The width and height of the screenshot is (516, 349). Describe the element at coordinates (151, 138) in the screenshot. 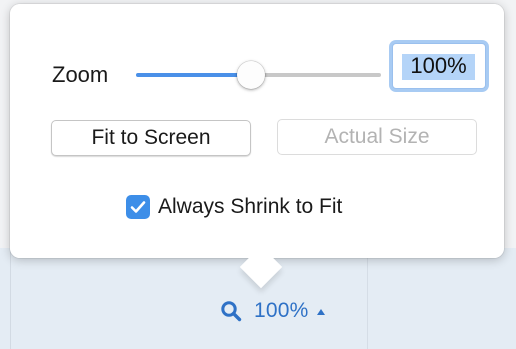

I see `fit-to-screen-button: Fit to Screen` at that location.